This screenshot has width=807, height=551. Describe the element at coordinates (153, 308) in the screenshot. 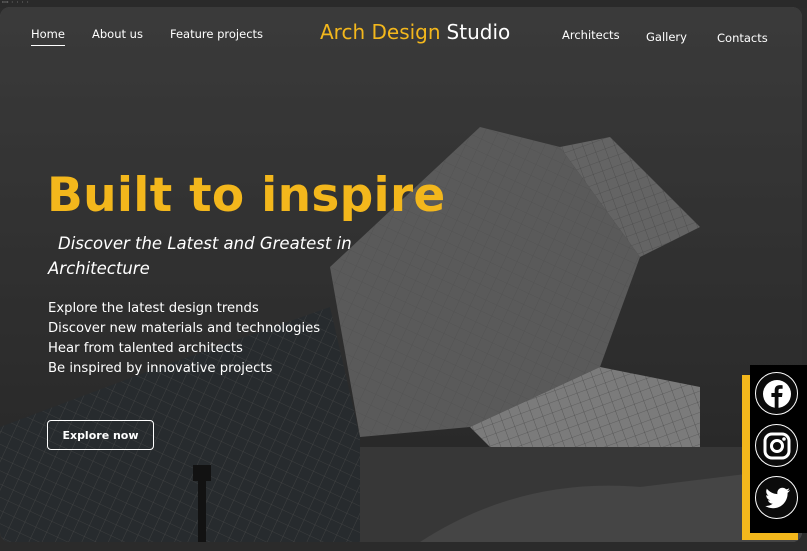

I see `feature-list-item: Explore the latest design trends` at that location.